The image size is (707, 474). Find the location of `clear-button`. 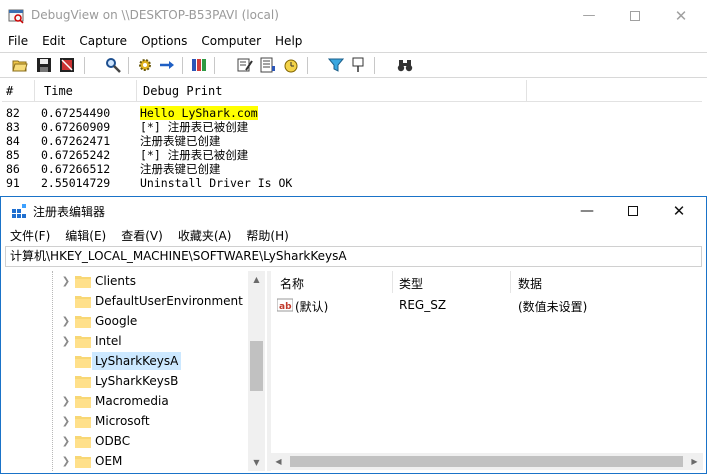

clear-button is located at coordinates (67, 65).